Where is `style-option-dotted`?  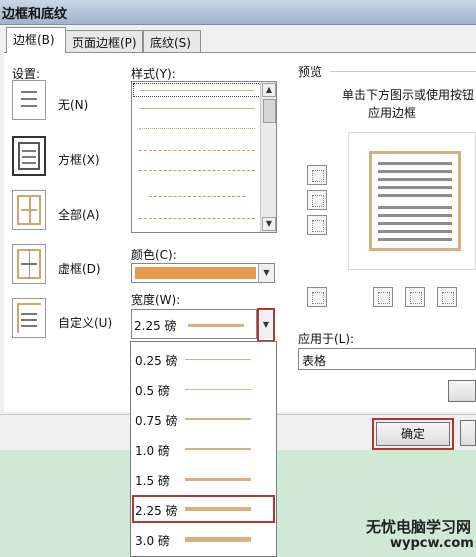 style-option-dotted is located at coordinates (197, 129).